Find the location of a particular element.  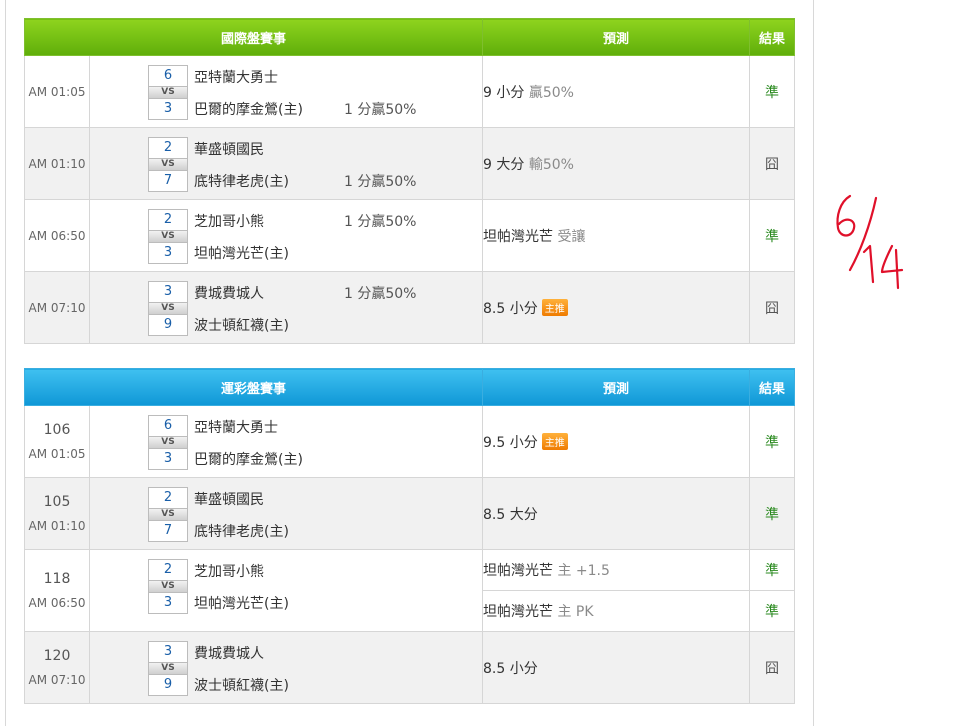

intl-result-header: 結果 is located at coordinates (772, 37).